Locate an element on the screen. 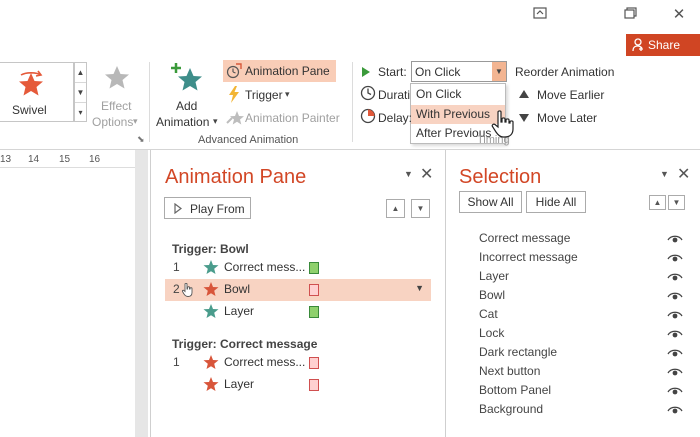  animation-pane-title: Animation Pane is located at coordinates (236, 177).